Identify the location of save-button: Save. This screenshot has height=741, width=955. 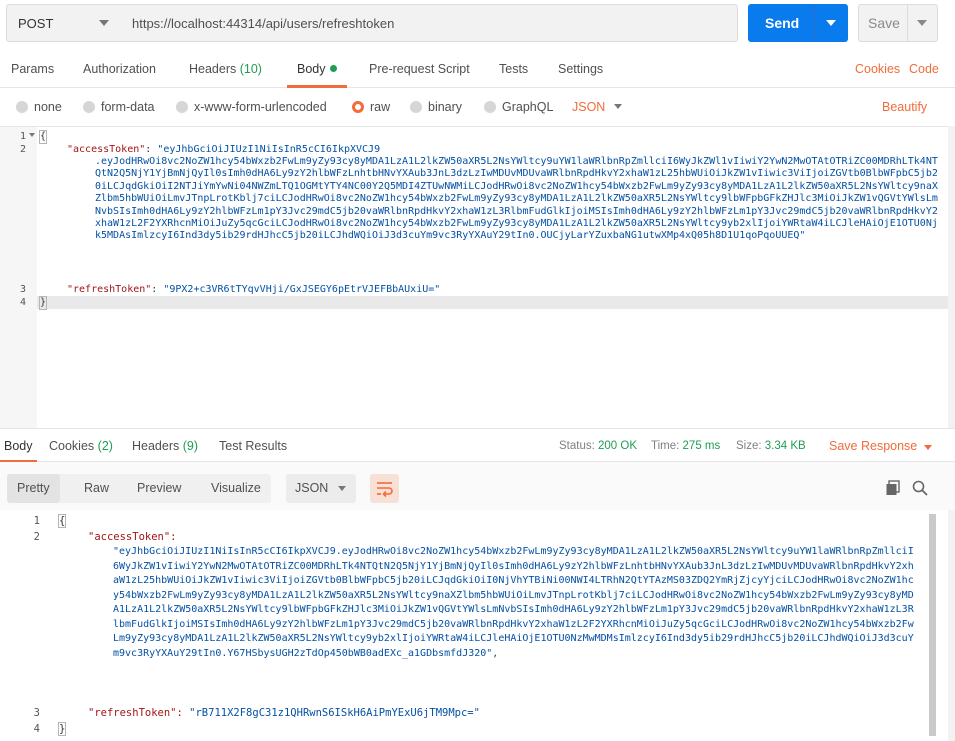
(898, 23).